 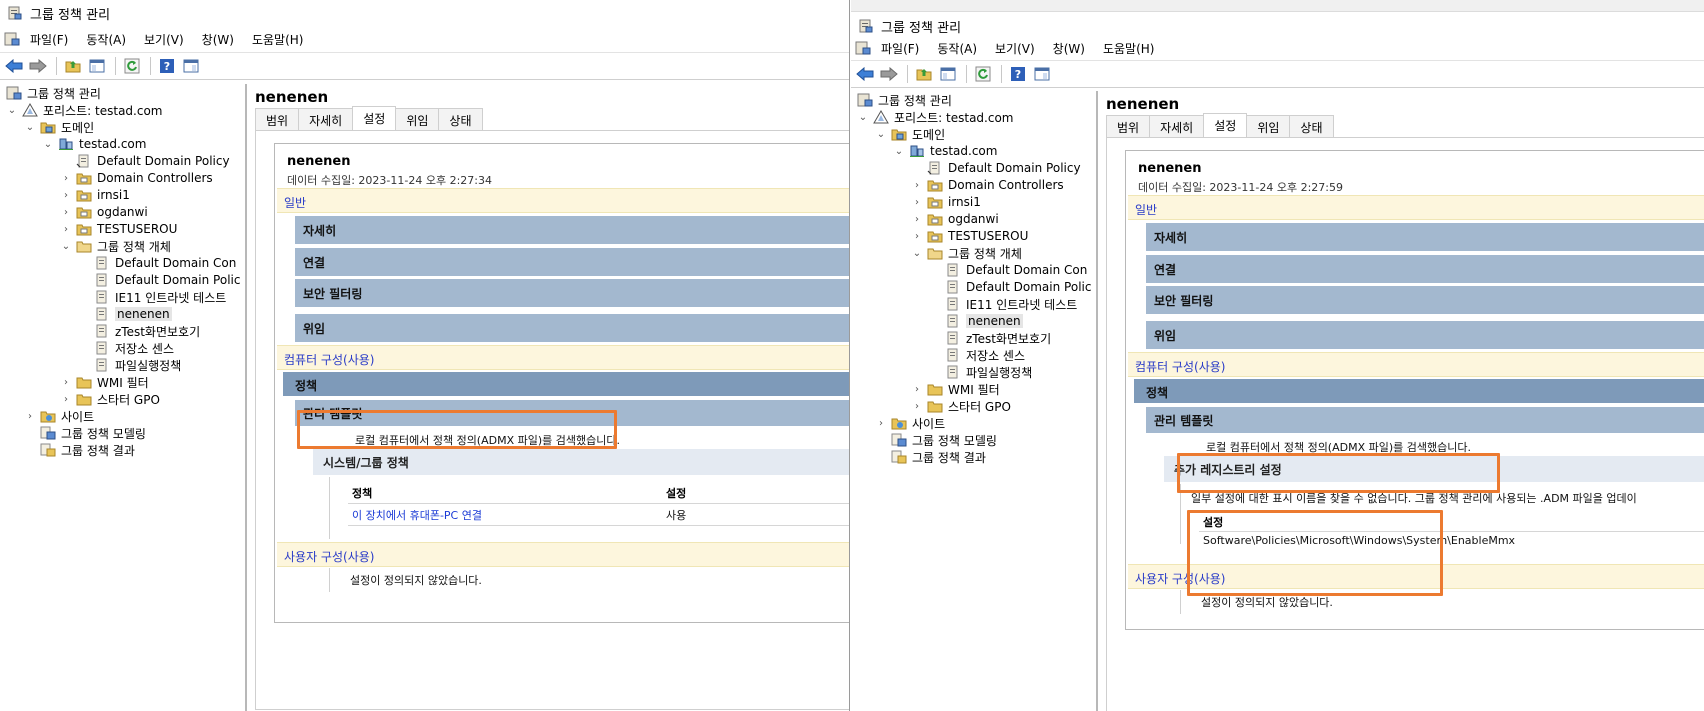 What do you see at coordinates (165, 263) in the screenshot?
I see `tree-gpo-default-domain-con: Default Domain Con` at bounding box center [165, 263].